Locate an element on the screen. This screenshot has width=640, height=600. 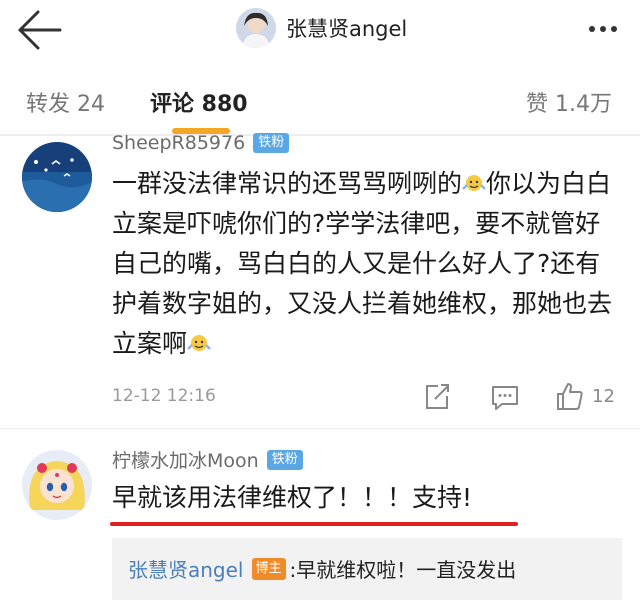
highlight-underline is located at coordinates (314, 524).